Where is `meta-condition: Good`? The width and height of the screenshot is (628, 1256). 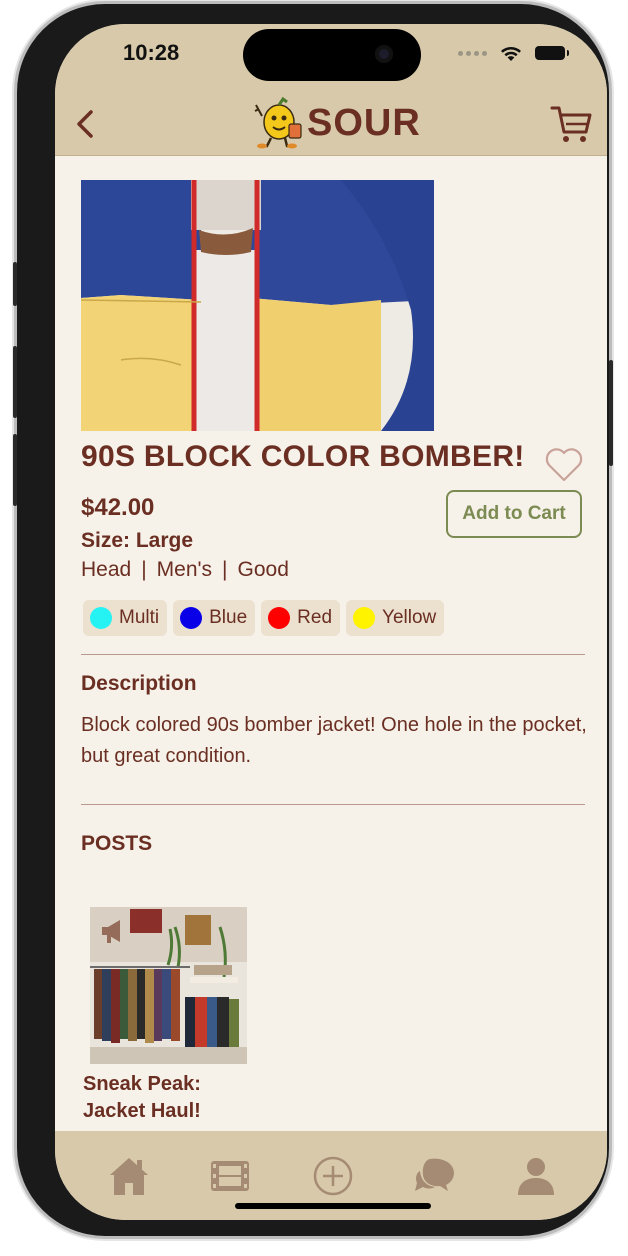
meta-condition: Good is located at coordinates (263, 569).